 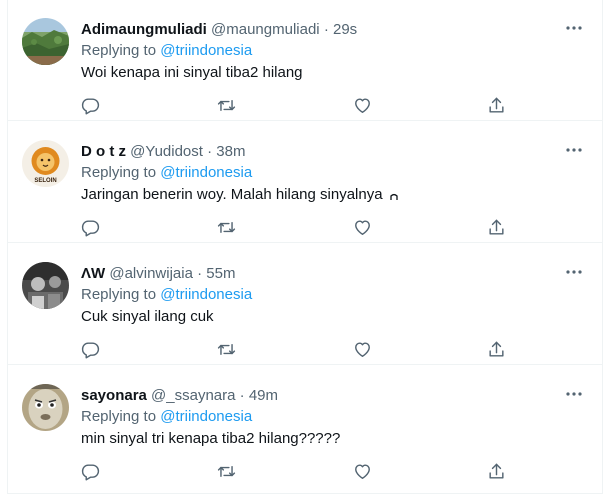 I want to click on timestamp: 55m, so click(x=220, y=273).